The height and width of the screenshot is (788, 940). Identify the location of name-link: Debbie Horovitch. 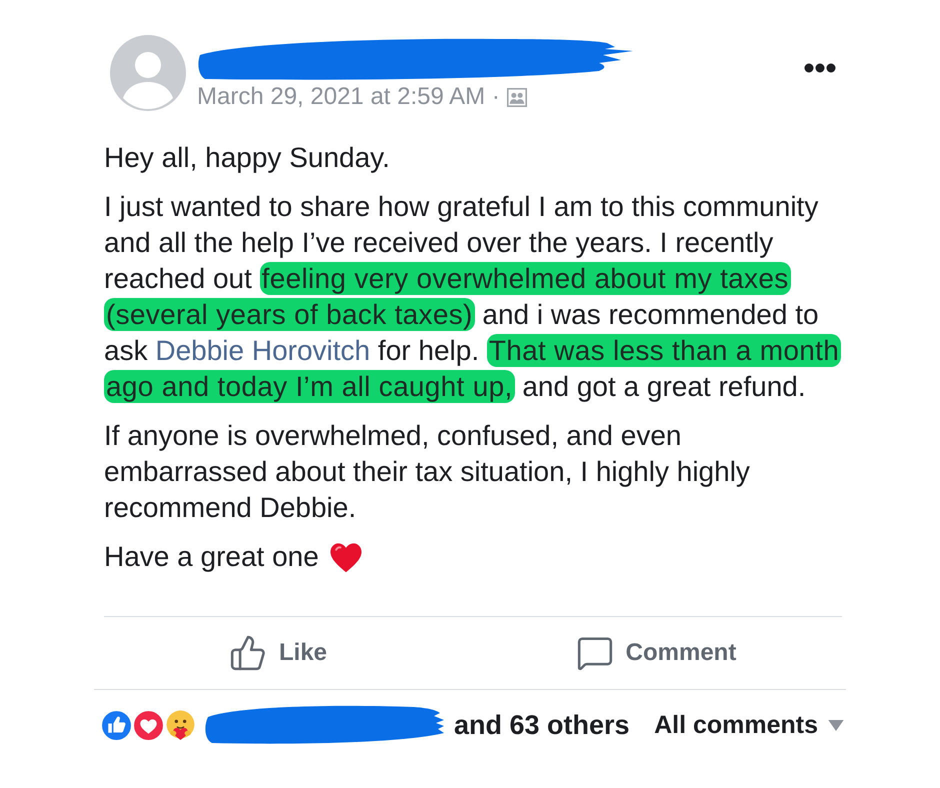
(262, 350).